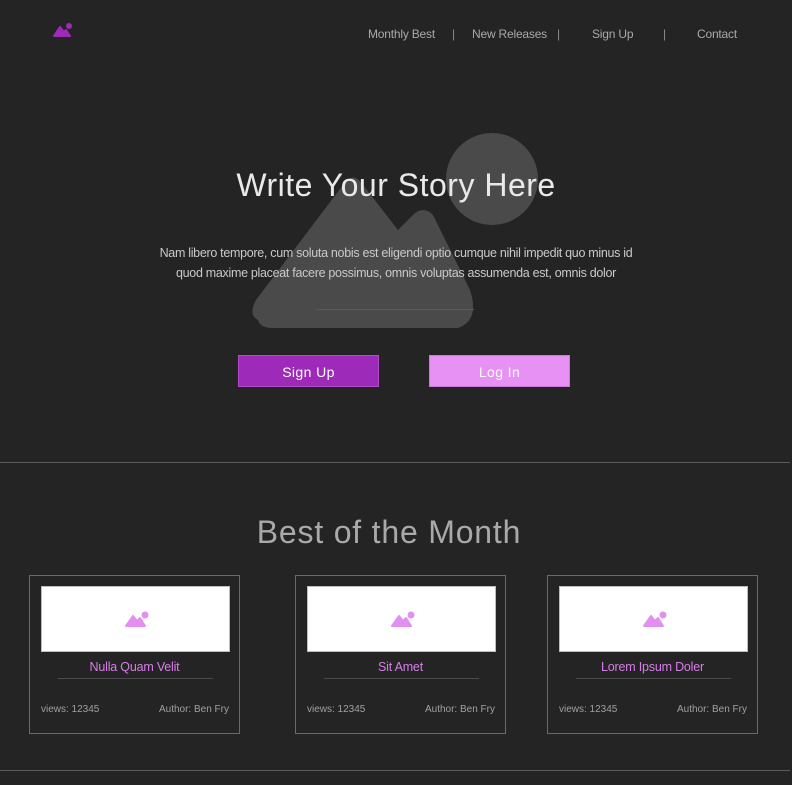 The image size is (792, 785). I want to click on nav-link-contact: Contact, so click(717, 34).